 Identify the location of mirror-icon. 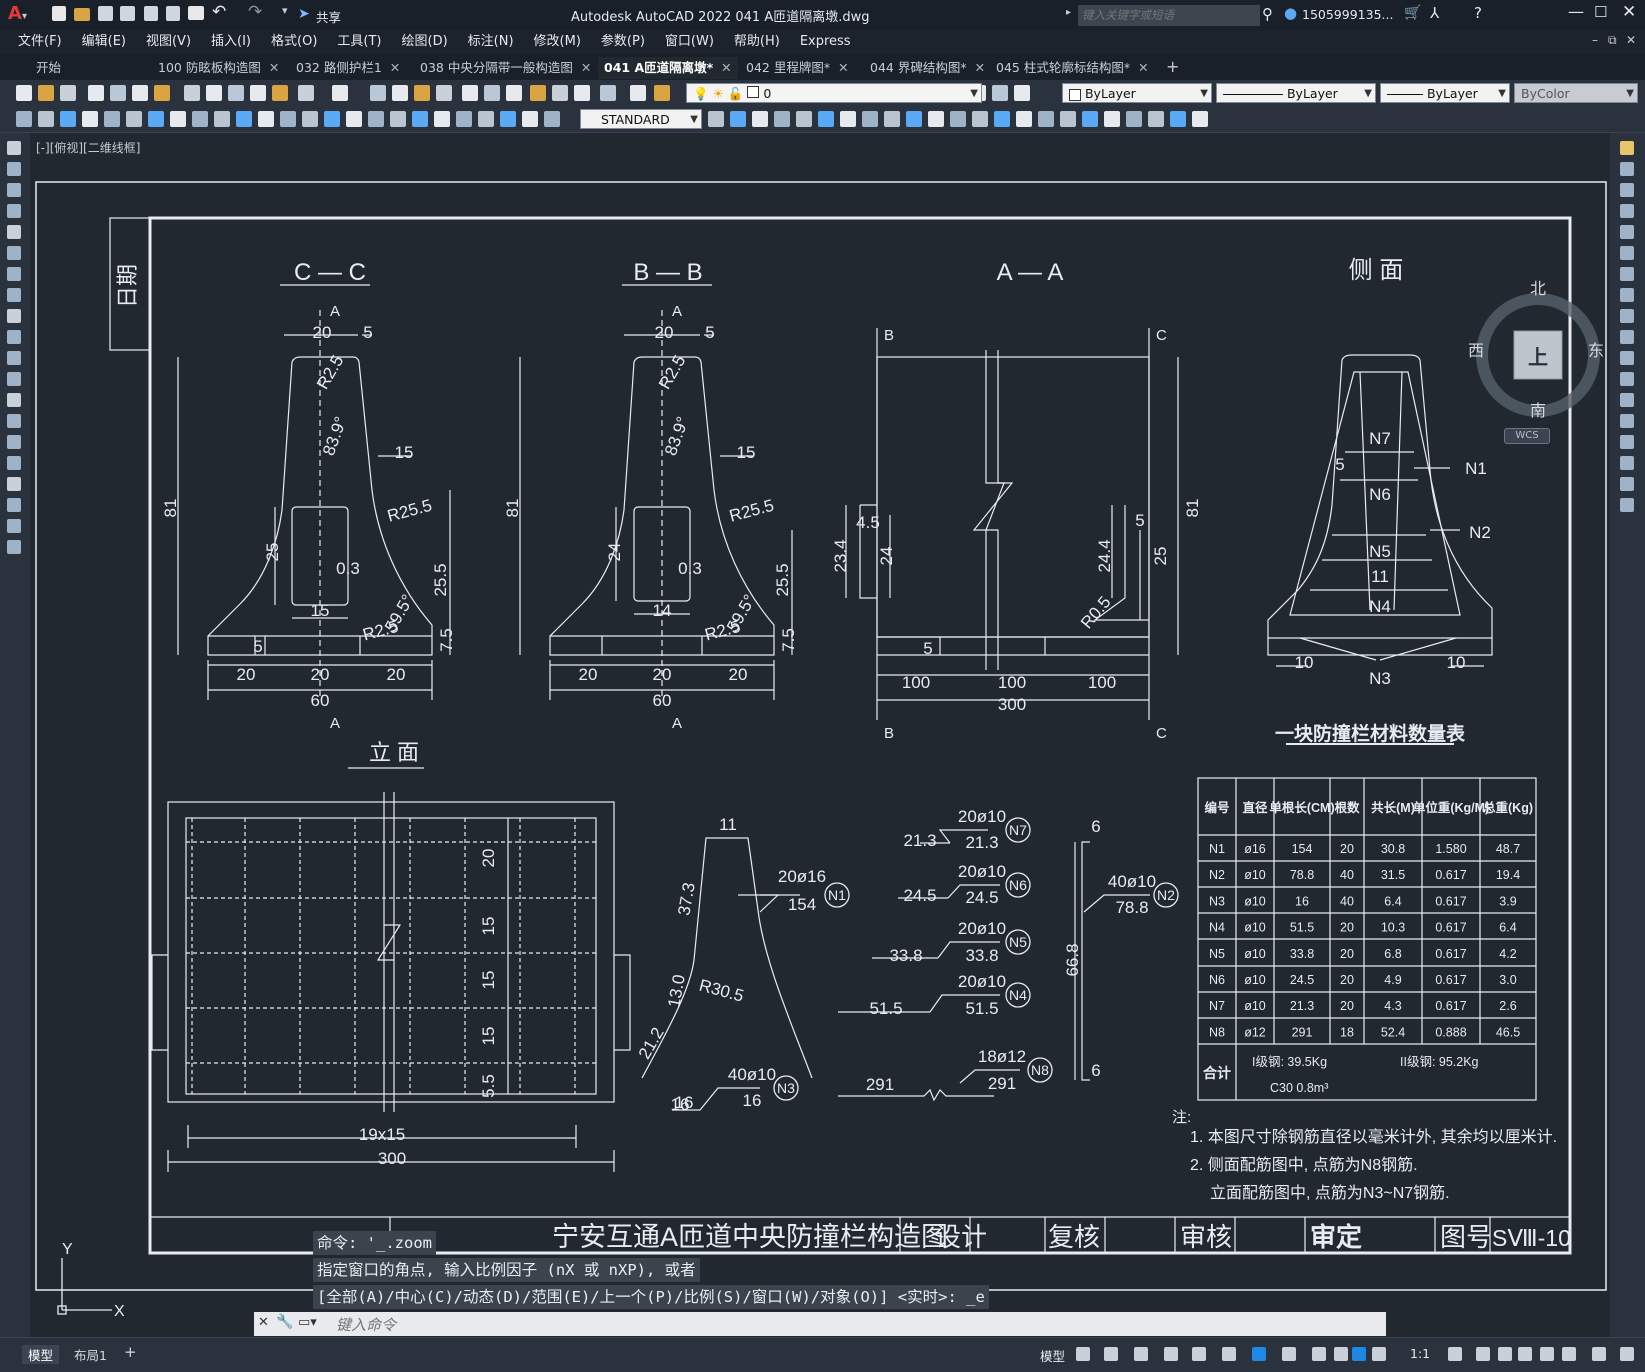
(1627, 190).